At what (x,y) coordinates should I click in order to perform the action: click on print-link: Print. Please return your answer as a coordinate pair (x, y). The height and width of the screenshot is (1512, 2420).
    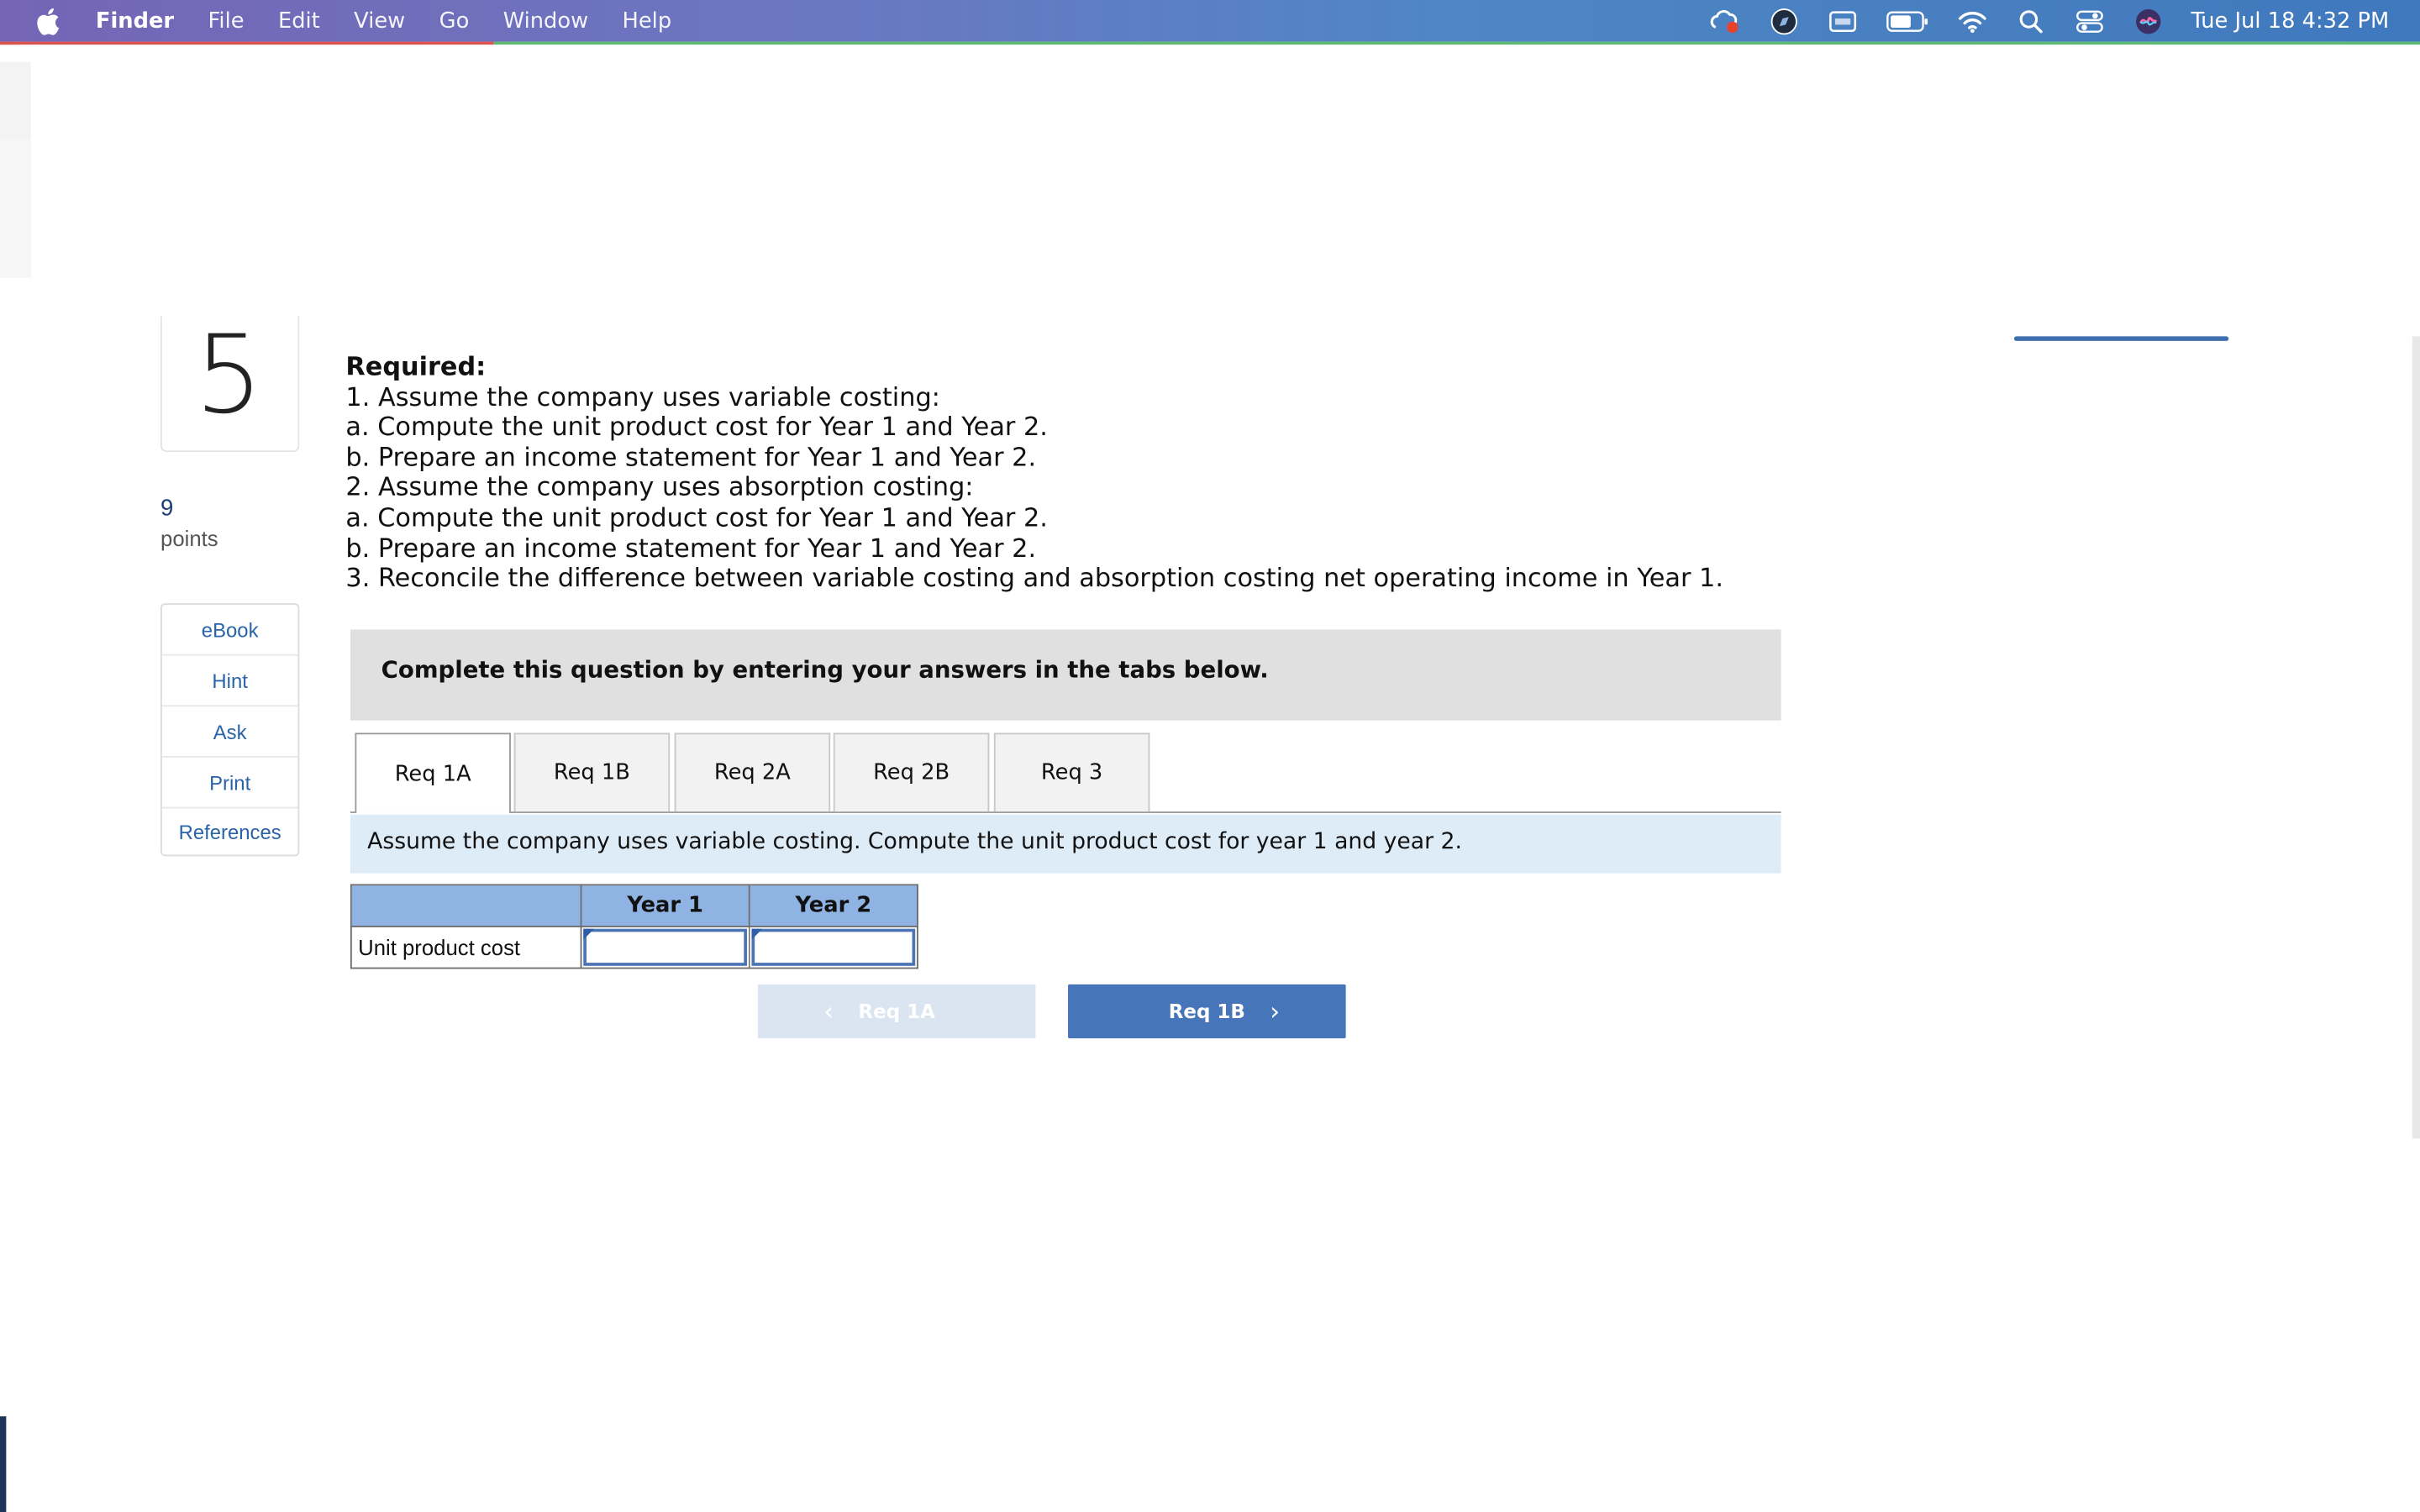
    Looking at the image, I should click on (229, 783).